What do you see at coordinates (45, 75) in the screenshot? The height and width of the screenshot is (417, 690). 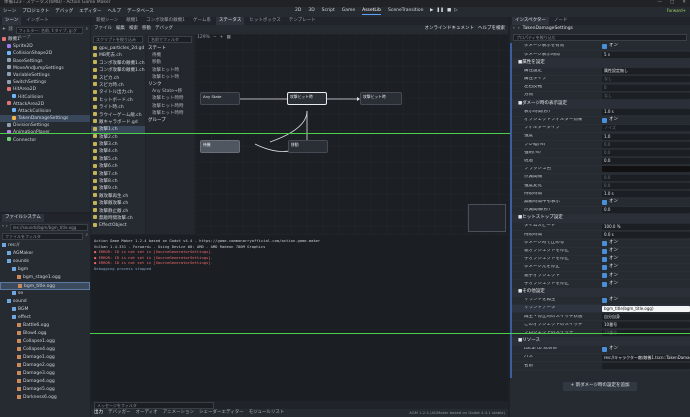 I see `scene-tree-item: VariableSettings` at bounding box center [45, 75].